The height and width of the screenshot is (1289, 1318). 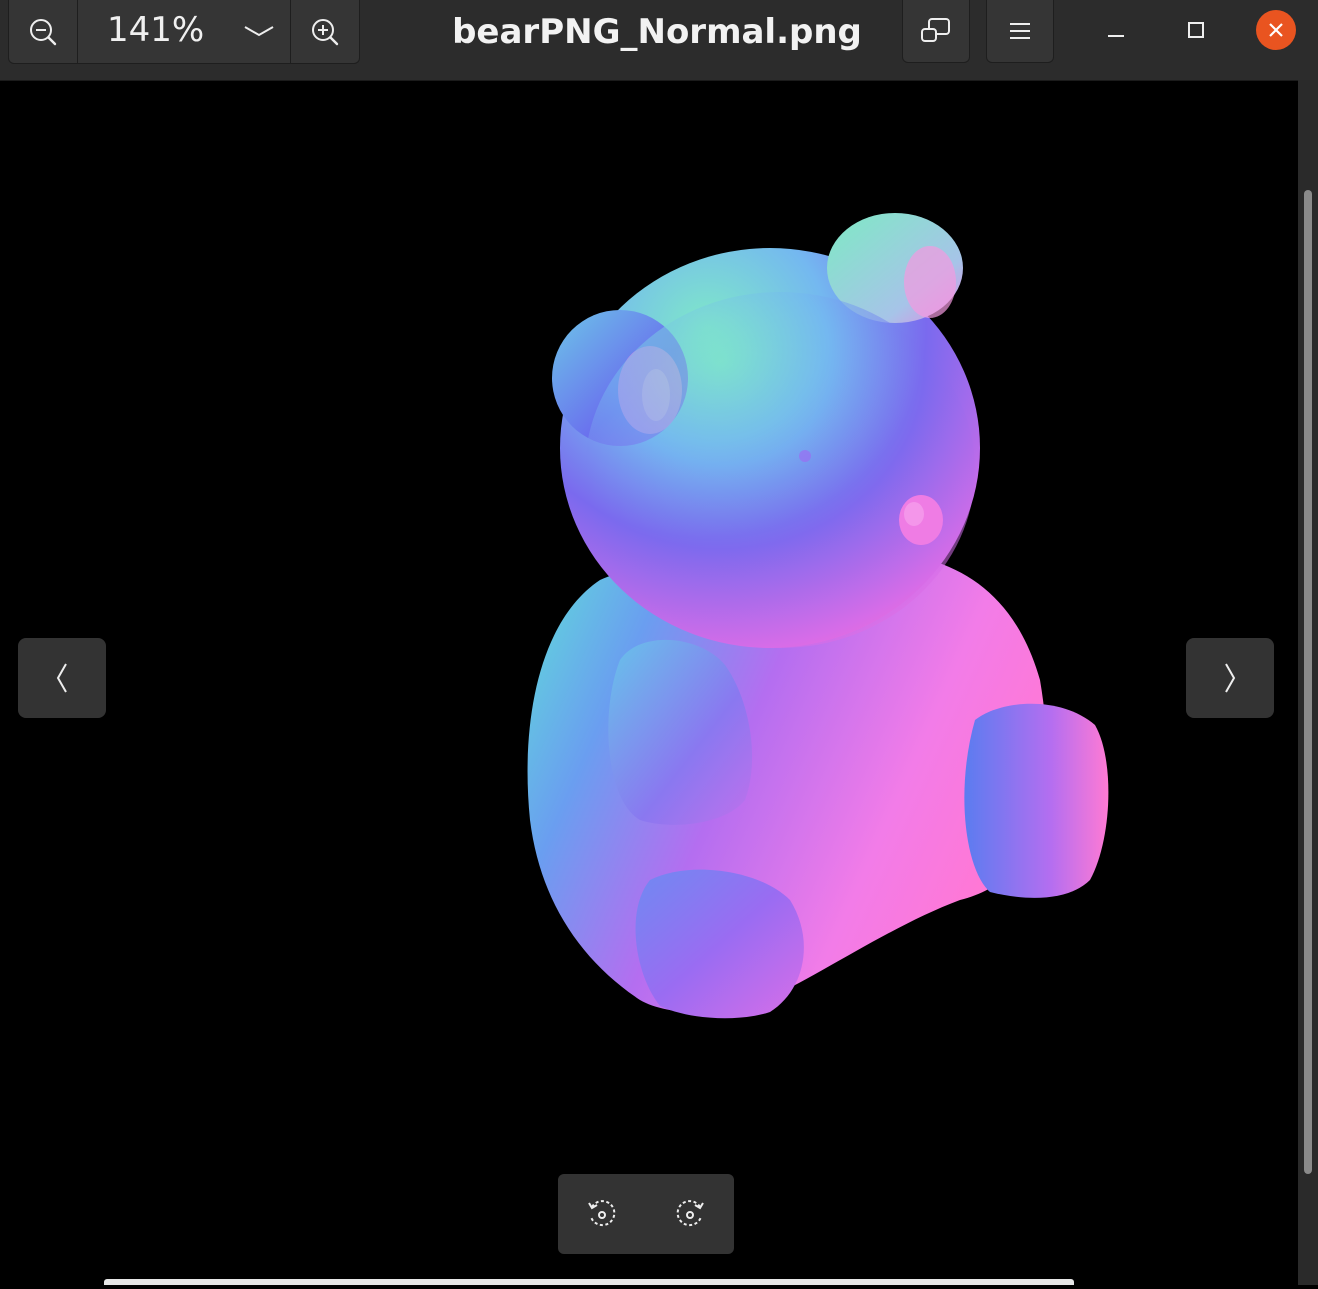 I want to click on maximize-button, so click(x=1196, y=30).